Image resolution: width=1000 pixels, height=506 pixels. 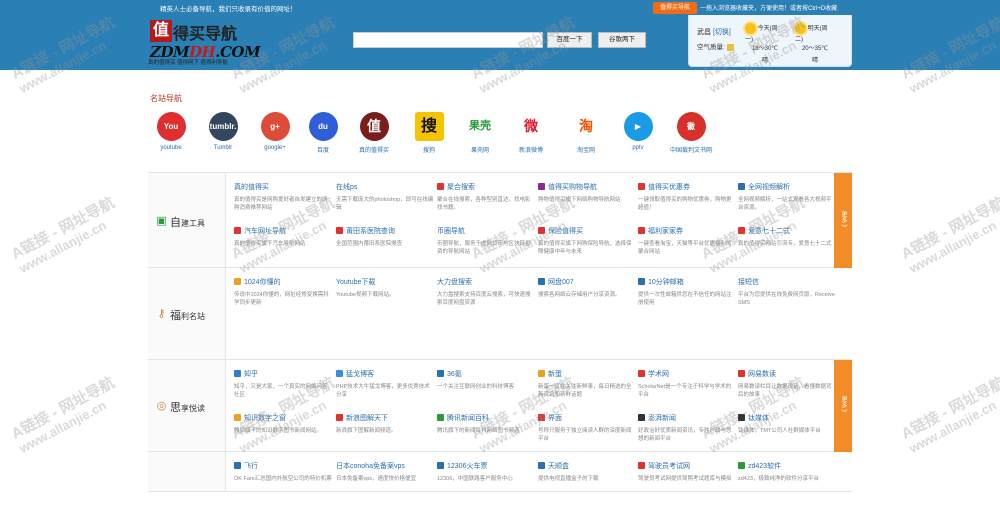 What do you see at coordinates (687, 484) in the screenshot?
I see `category-item: 驾驶员考试网 驾驶员考试网提供驾照考试题库与模拟` at bounding box center [687, 484].